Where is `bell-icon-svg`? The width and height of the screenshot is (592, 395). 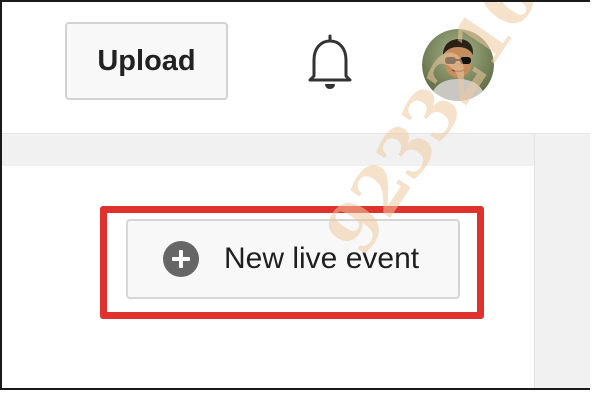 bell-icon-svg is located at coordinates (330, 61).